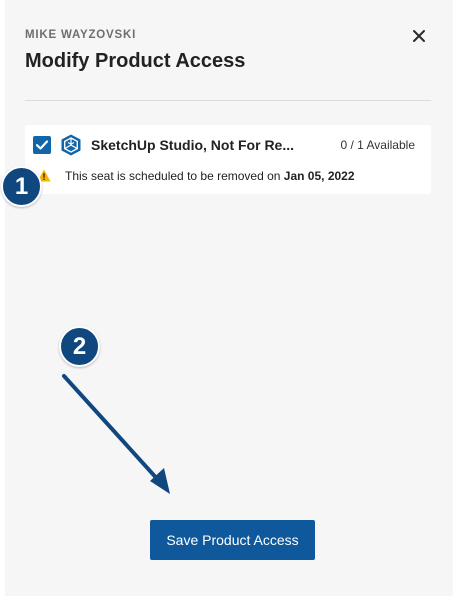 The image size is (453, 596). What do you see at coordinates (71, 145) in the screenshot?
I see `sketchup-logo-icon` at bounding box center [71, 145].